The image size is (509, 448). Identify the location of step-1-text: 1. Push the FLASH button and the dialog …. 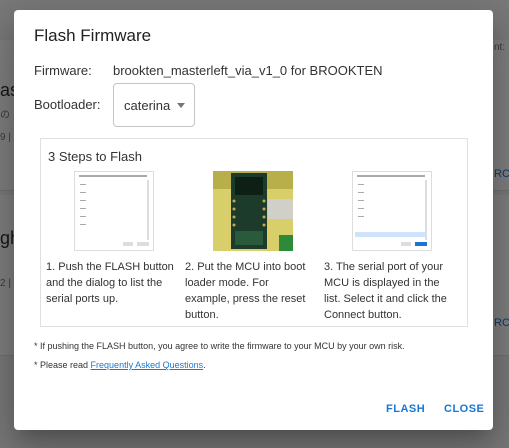
(110, 283).